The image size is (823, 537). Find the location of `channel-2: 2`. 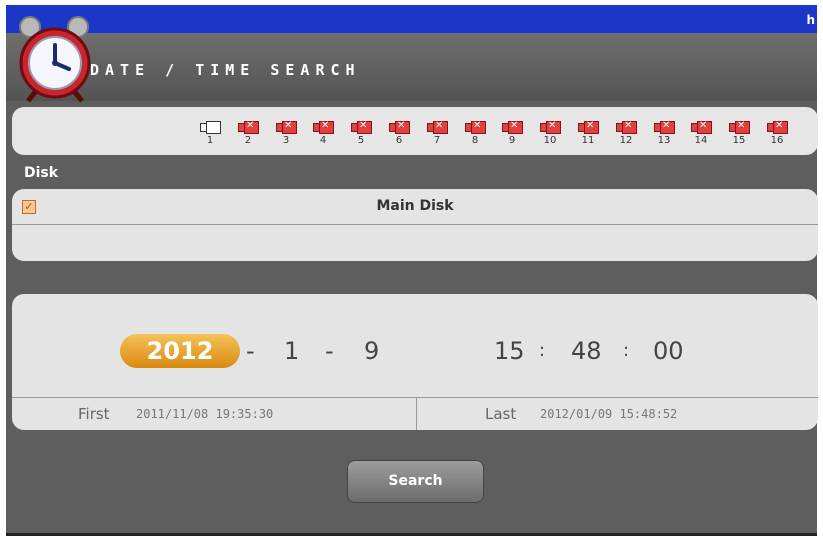

channel-2: 2 is located at coordinates (248, 135).